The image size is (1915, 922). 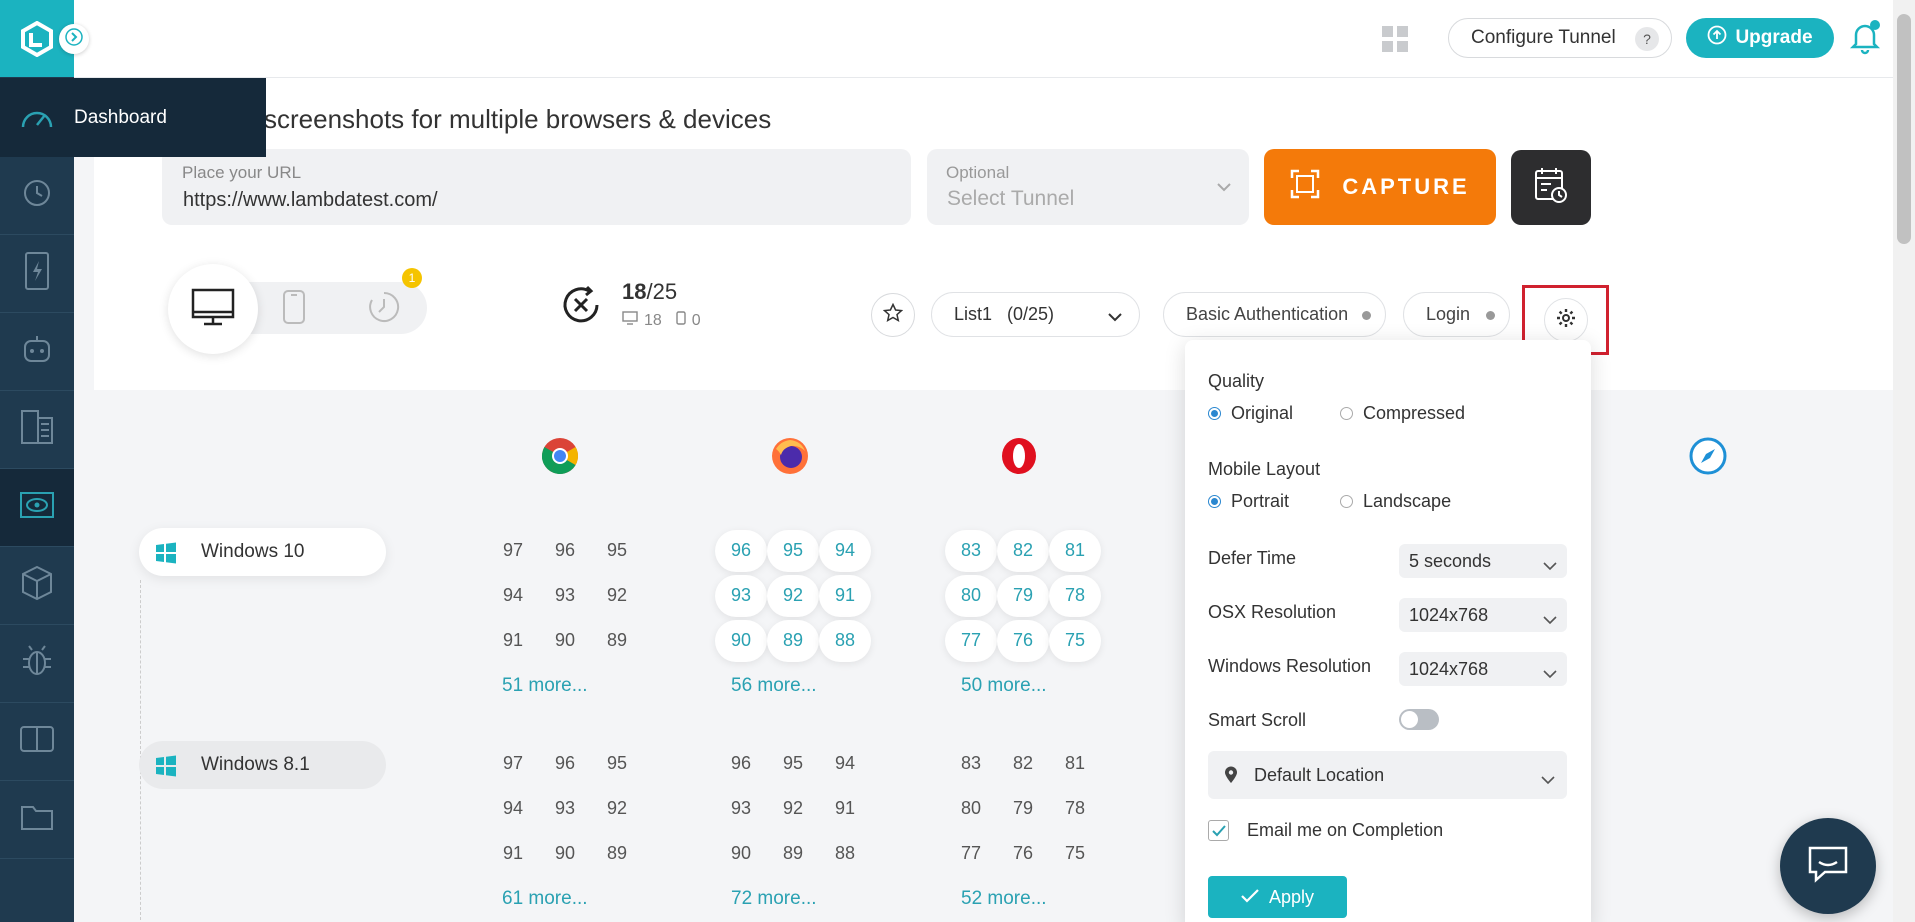 What do you see at coordinates (37, 196) in the screenshot?
I see `sidebar-item-realtime` at bounding box center [37, 196].